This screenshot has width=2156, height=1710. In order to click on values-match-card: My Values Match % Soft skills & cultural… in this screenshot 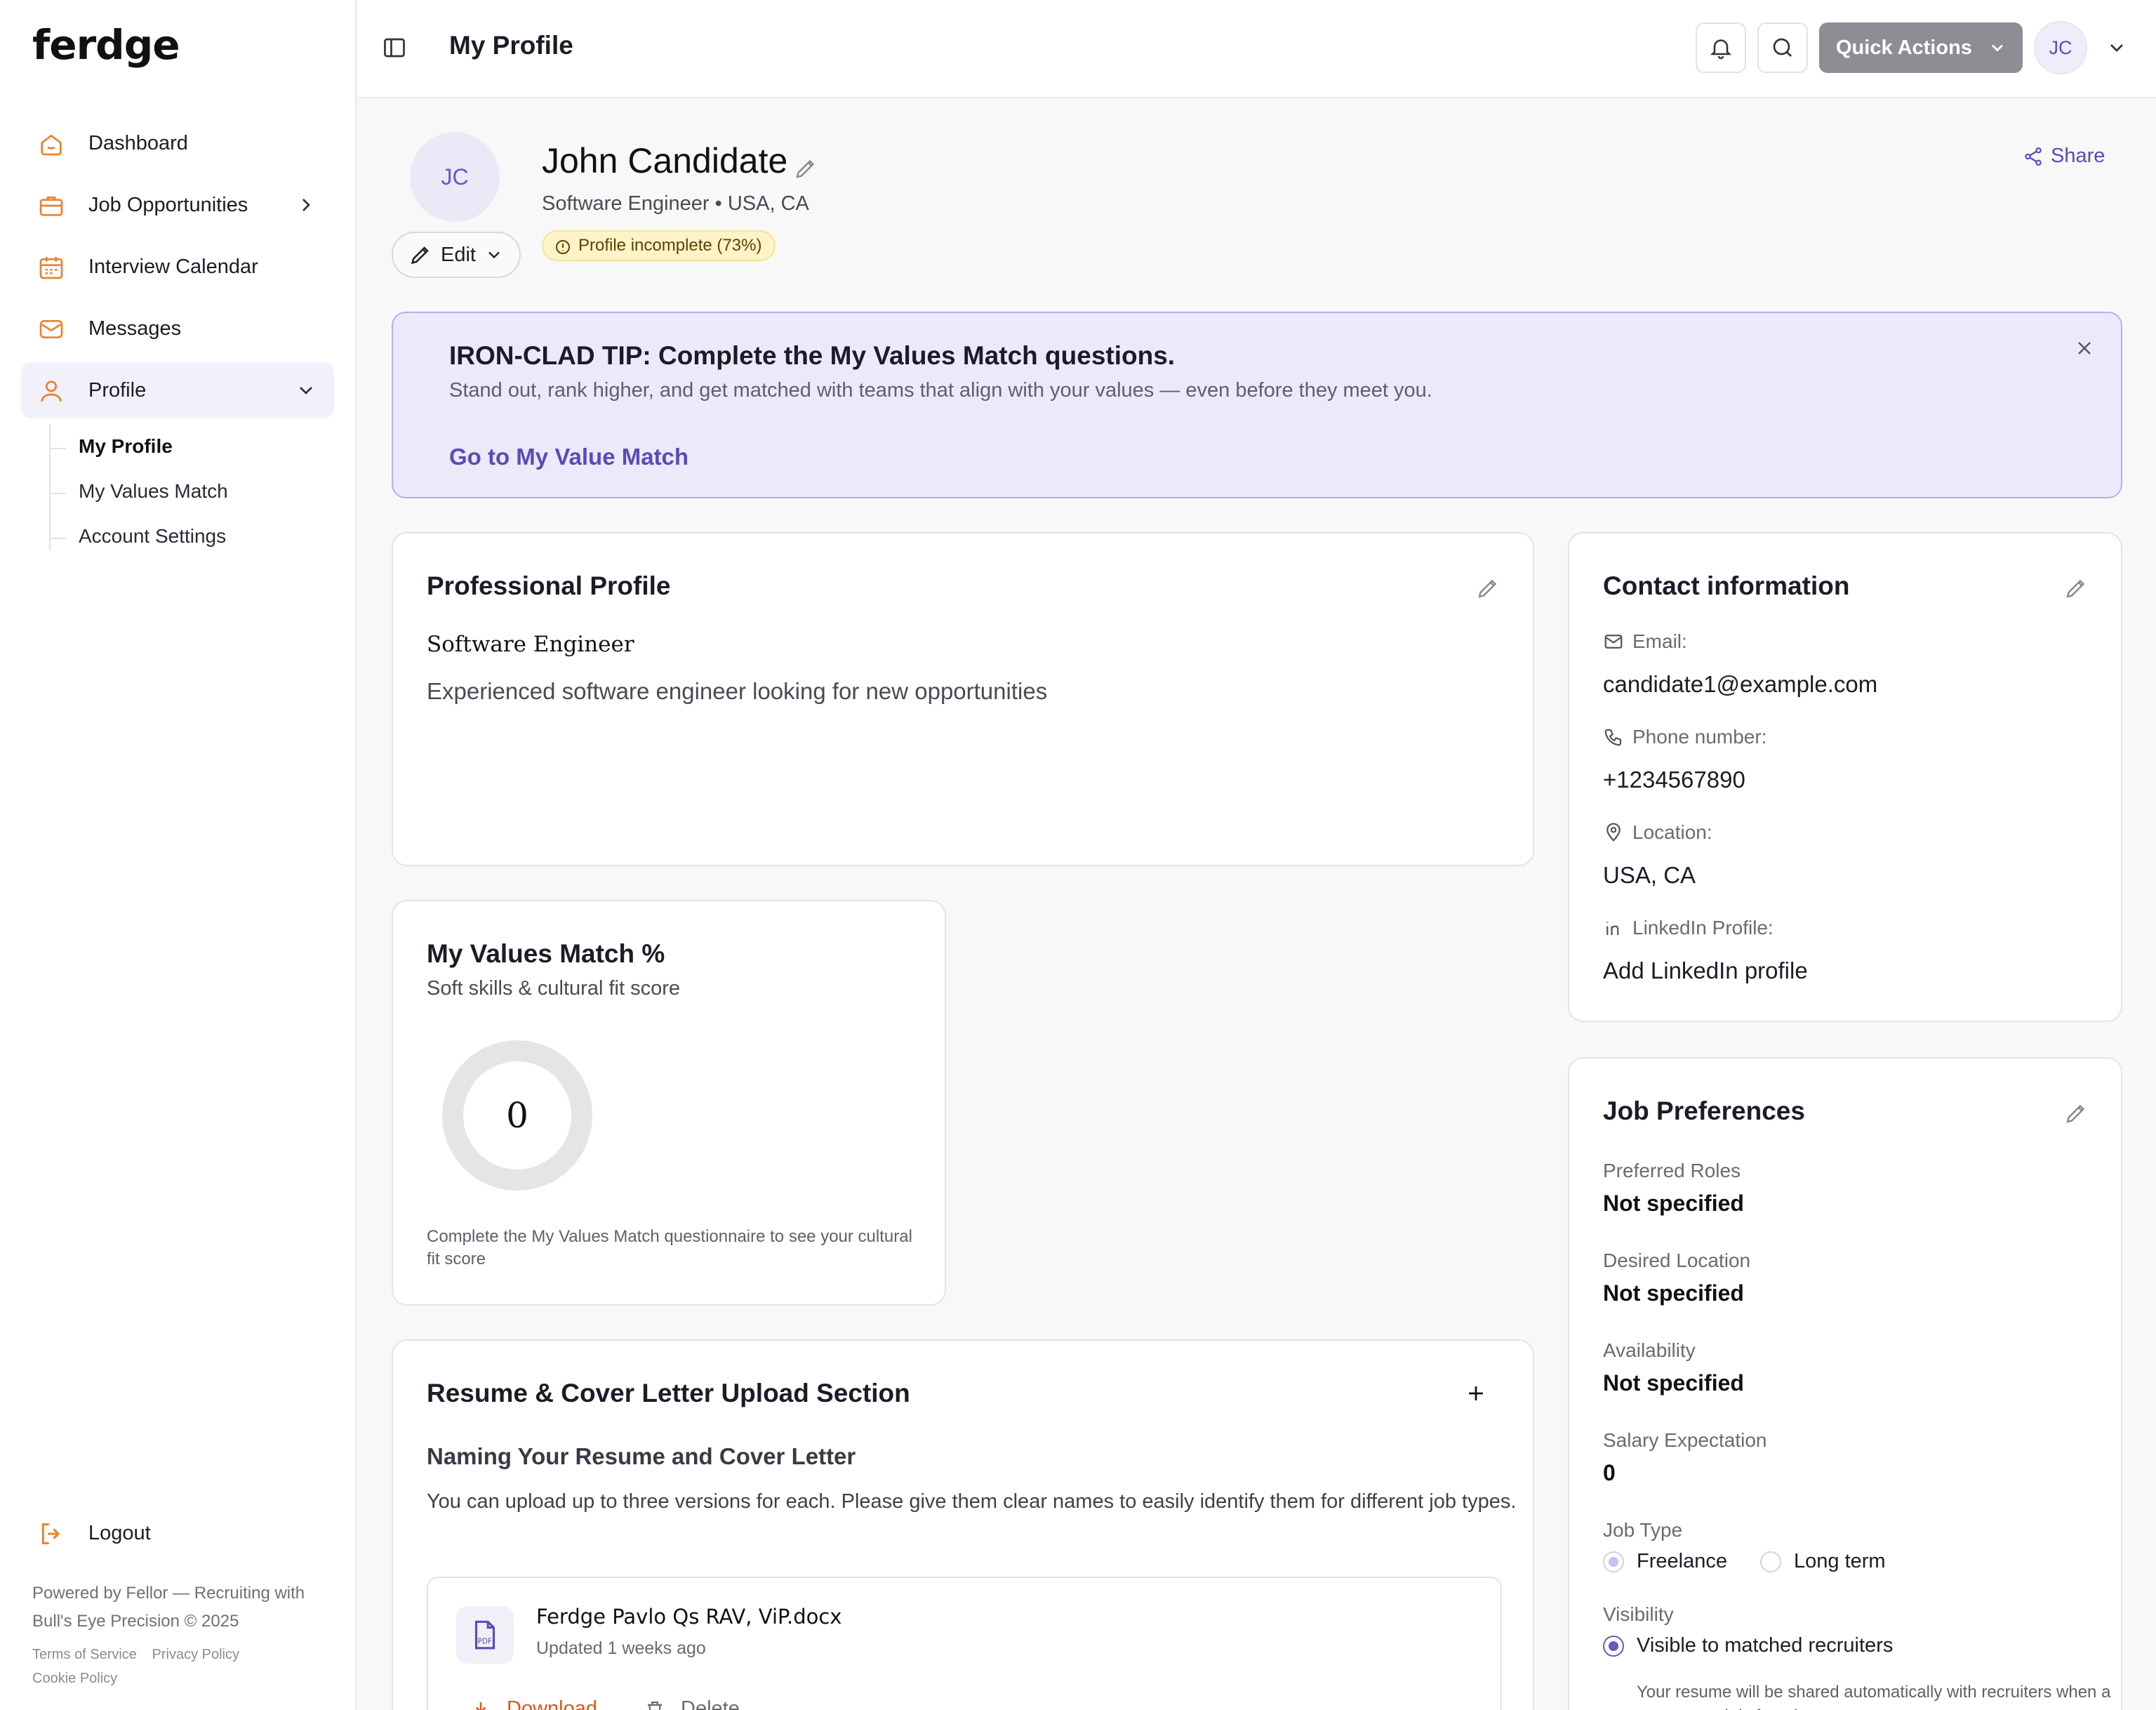, I will do `click(669, 1103)`.